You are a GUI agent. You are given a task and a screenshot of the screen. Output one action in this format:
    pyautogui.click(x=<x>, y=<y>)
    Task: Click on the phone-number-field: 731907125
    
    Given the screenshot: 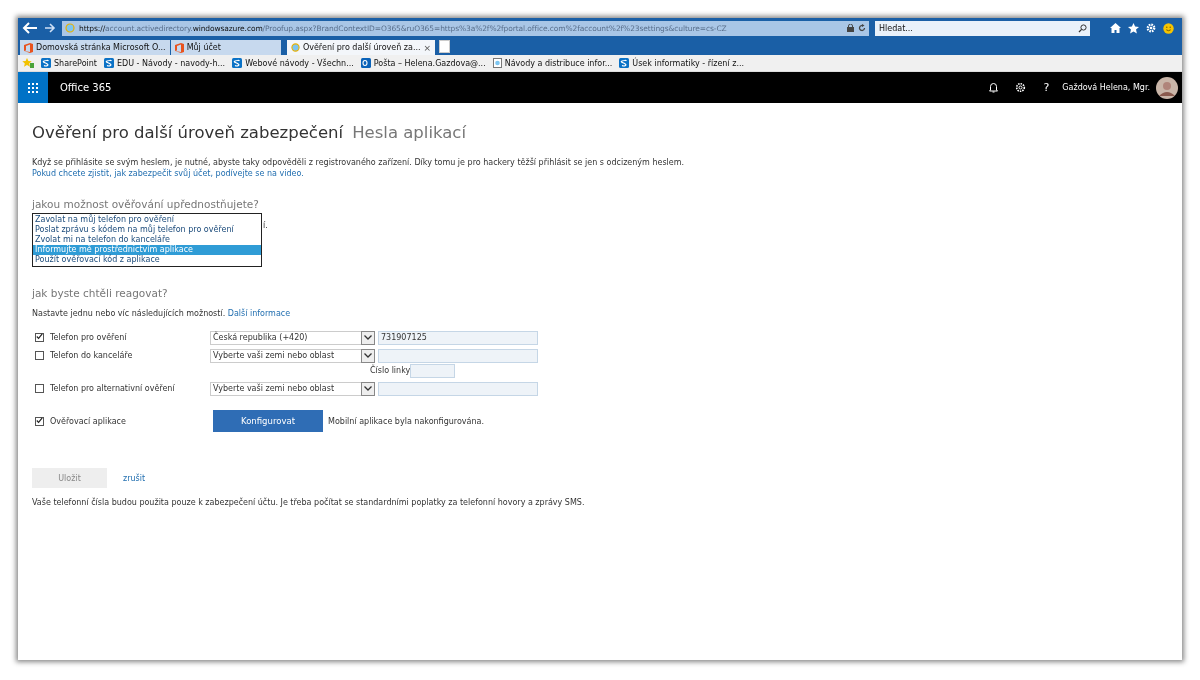 What is the action you would take?
    pyautogui.click(x=458, y=337)
    